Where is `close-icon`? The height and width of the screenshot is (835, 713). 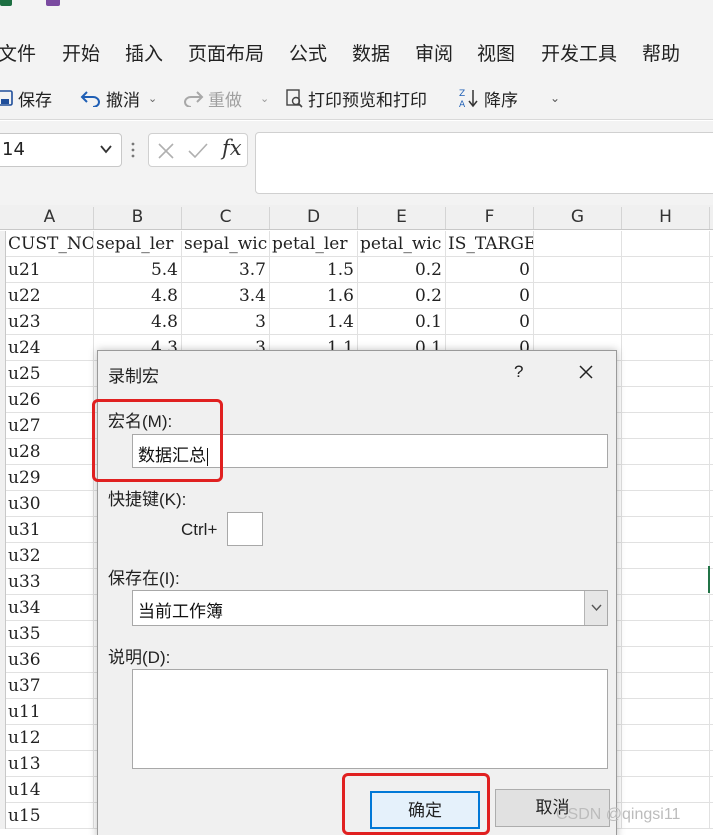 close-icon is located at coordinates (586, 372).